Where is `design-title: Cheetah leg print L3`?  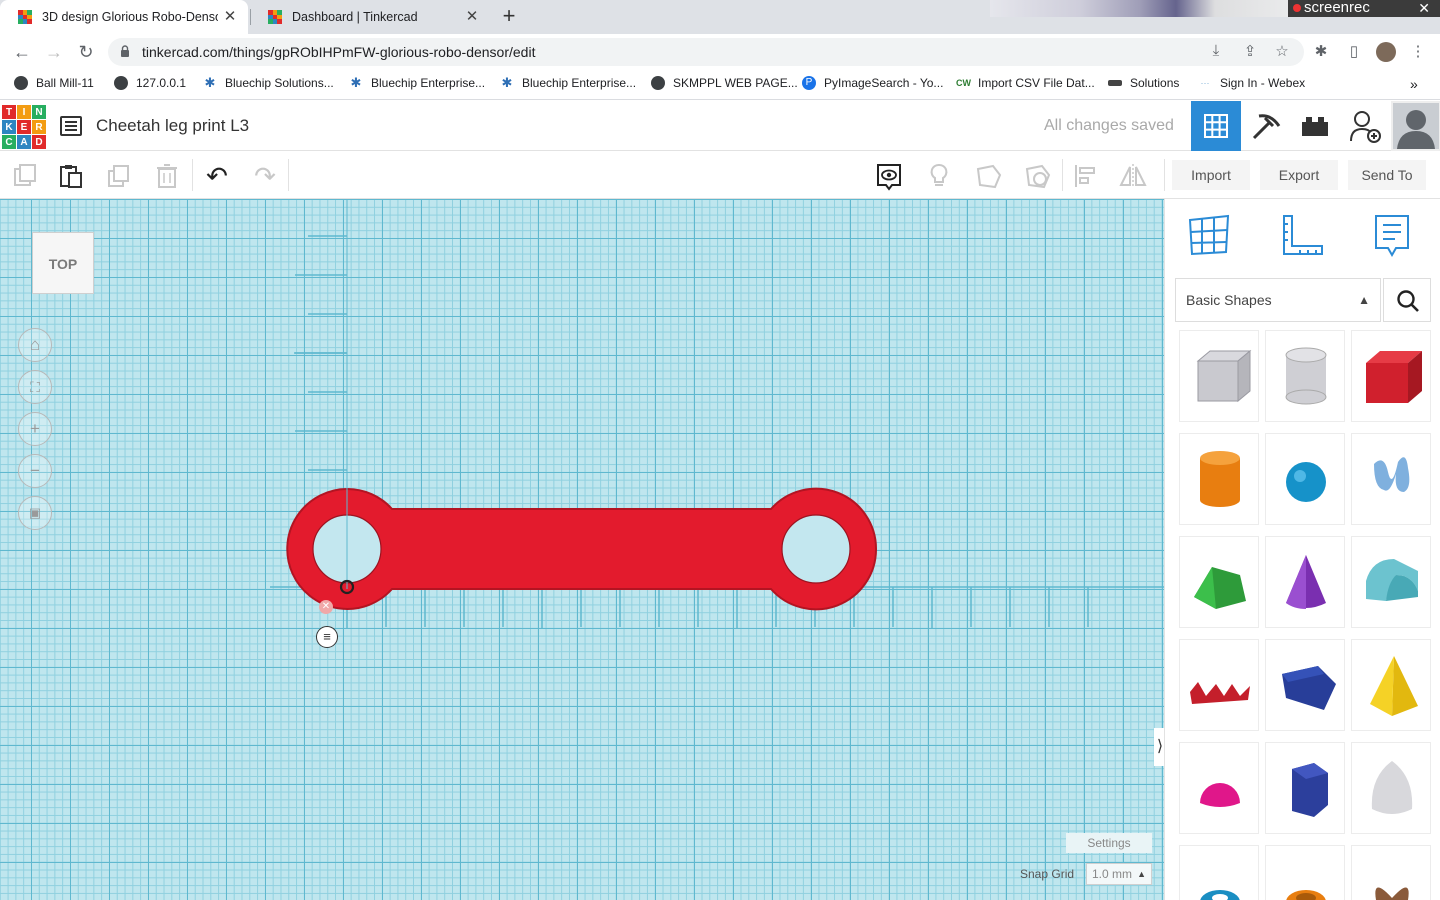 design-title: Cheetah leg print L3 is located at coordinates (172, 126).